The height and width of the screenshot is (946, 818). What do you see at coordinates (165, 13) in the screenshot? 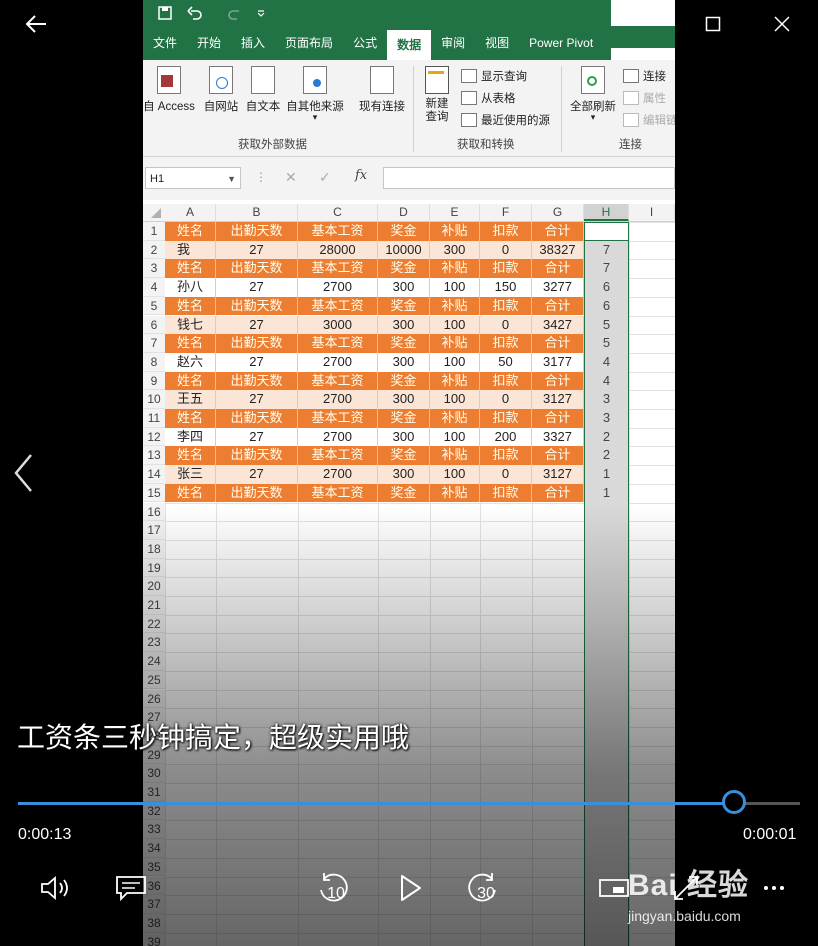
I see `save-icon` at bounding box center [165, 13].